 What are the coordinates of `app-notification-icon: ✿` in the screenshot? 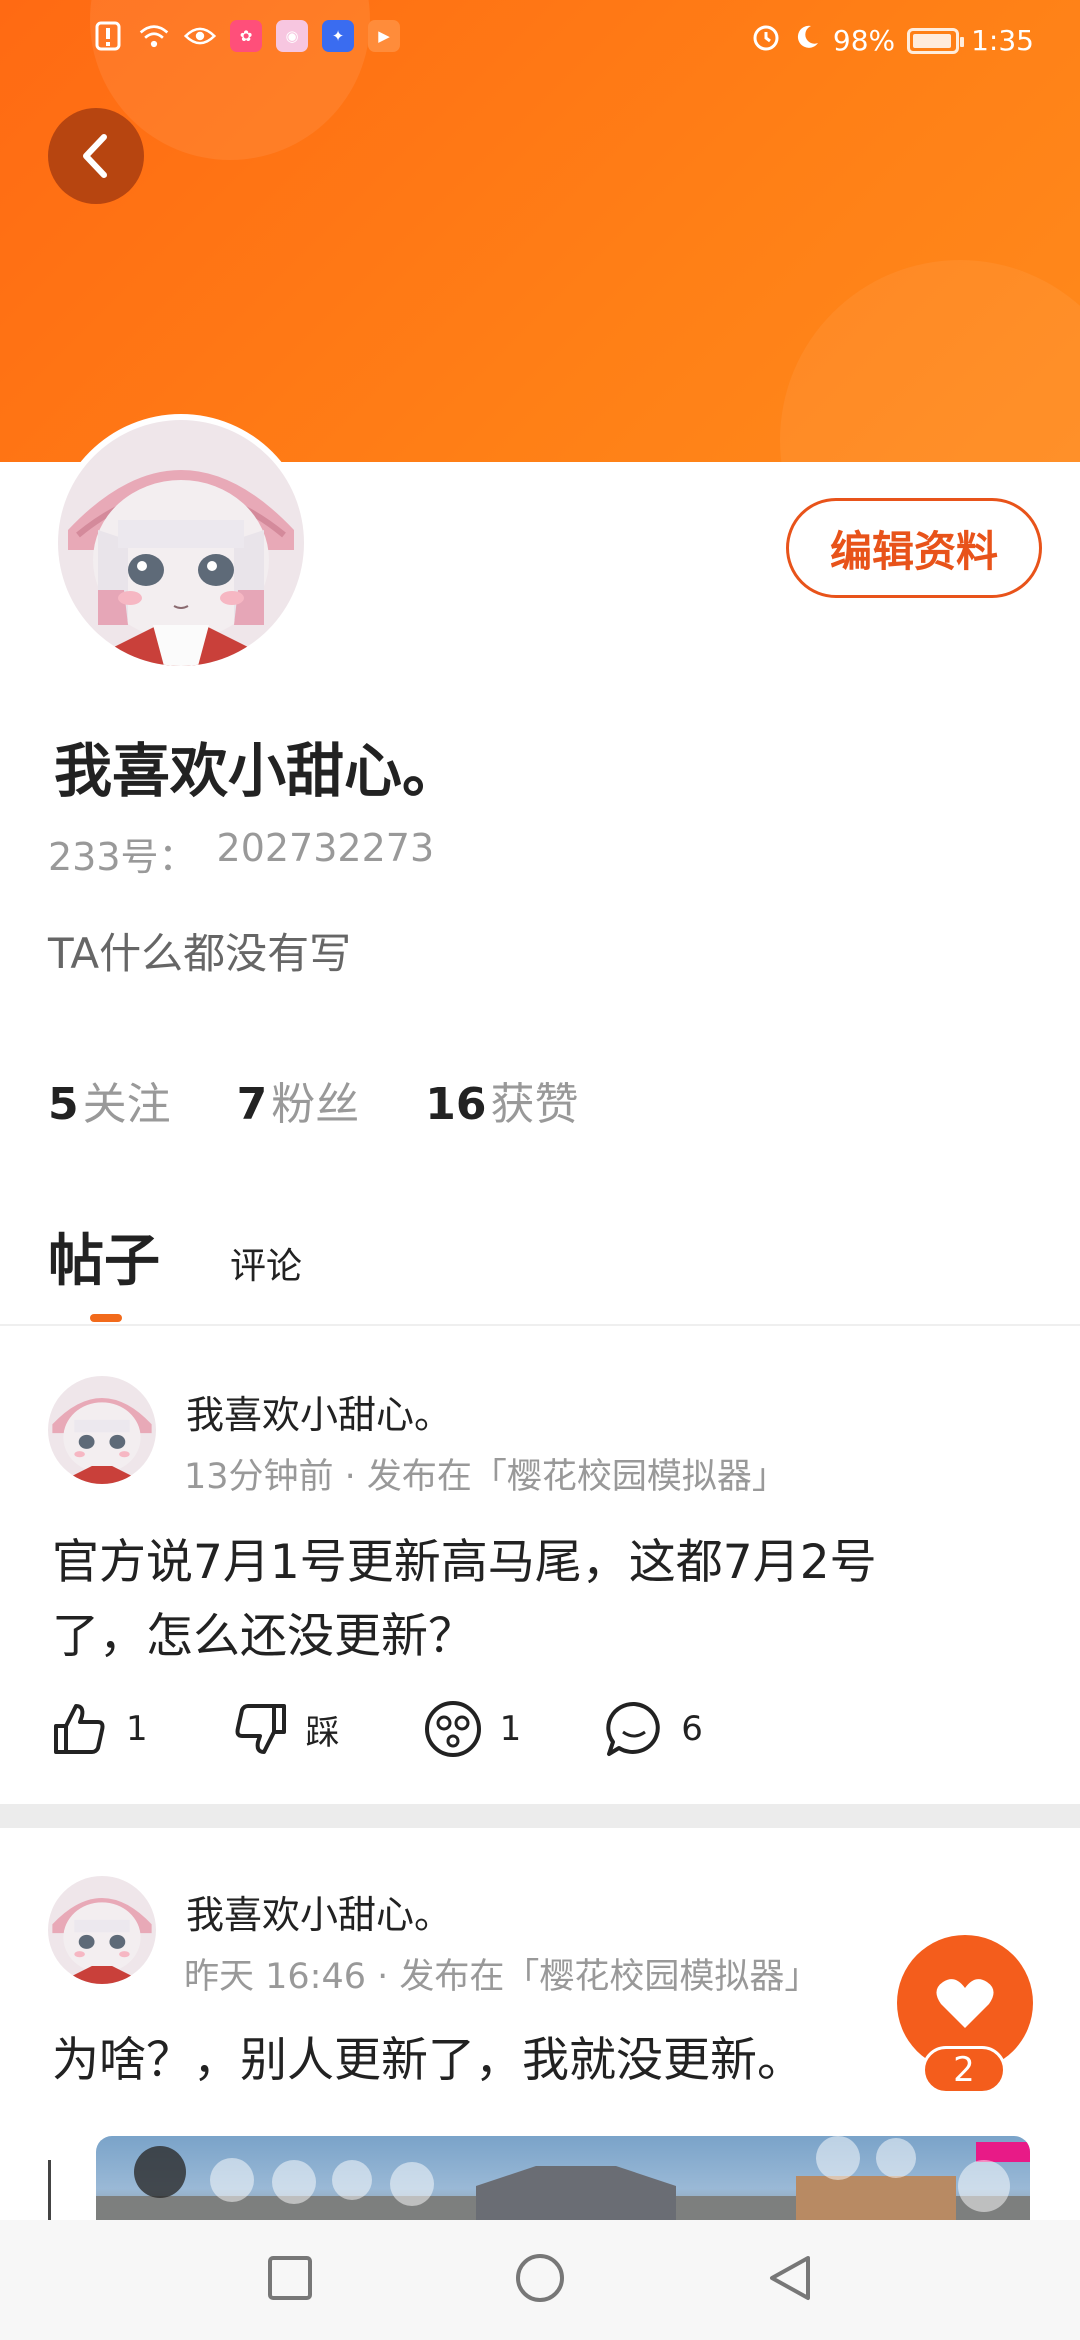 It's located at (246, 36).